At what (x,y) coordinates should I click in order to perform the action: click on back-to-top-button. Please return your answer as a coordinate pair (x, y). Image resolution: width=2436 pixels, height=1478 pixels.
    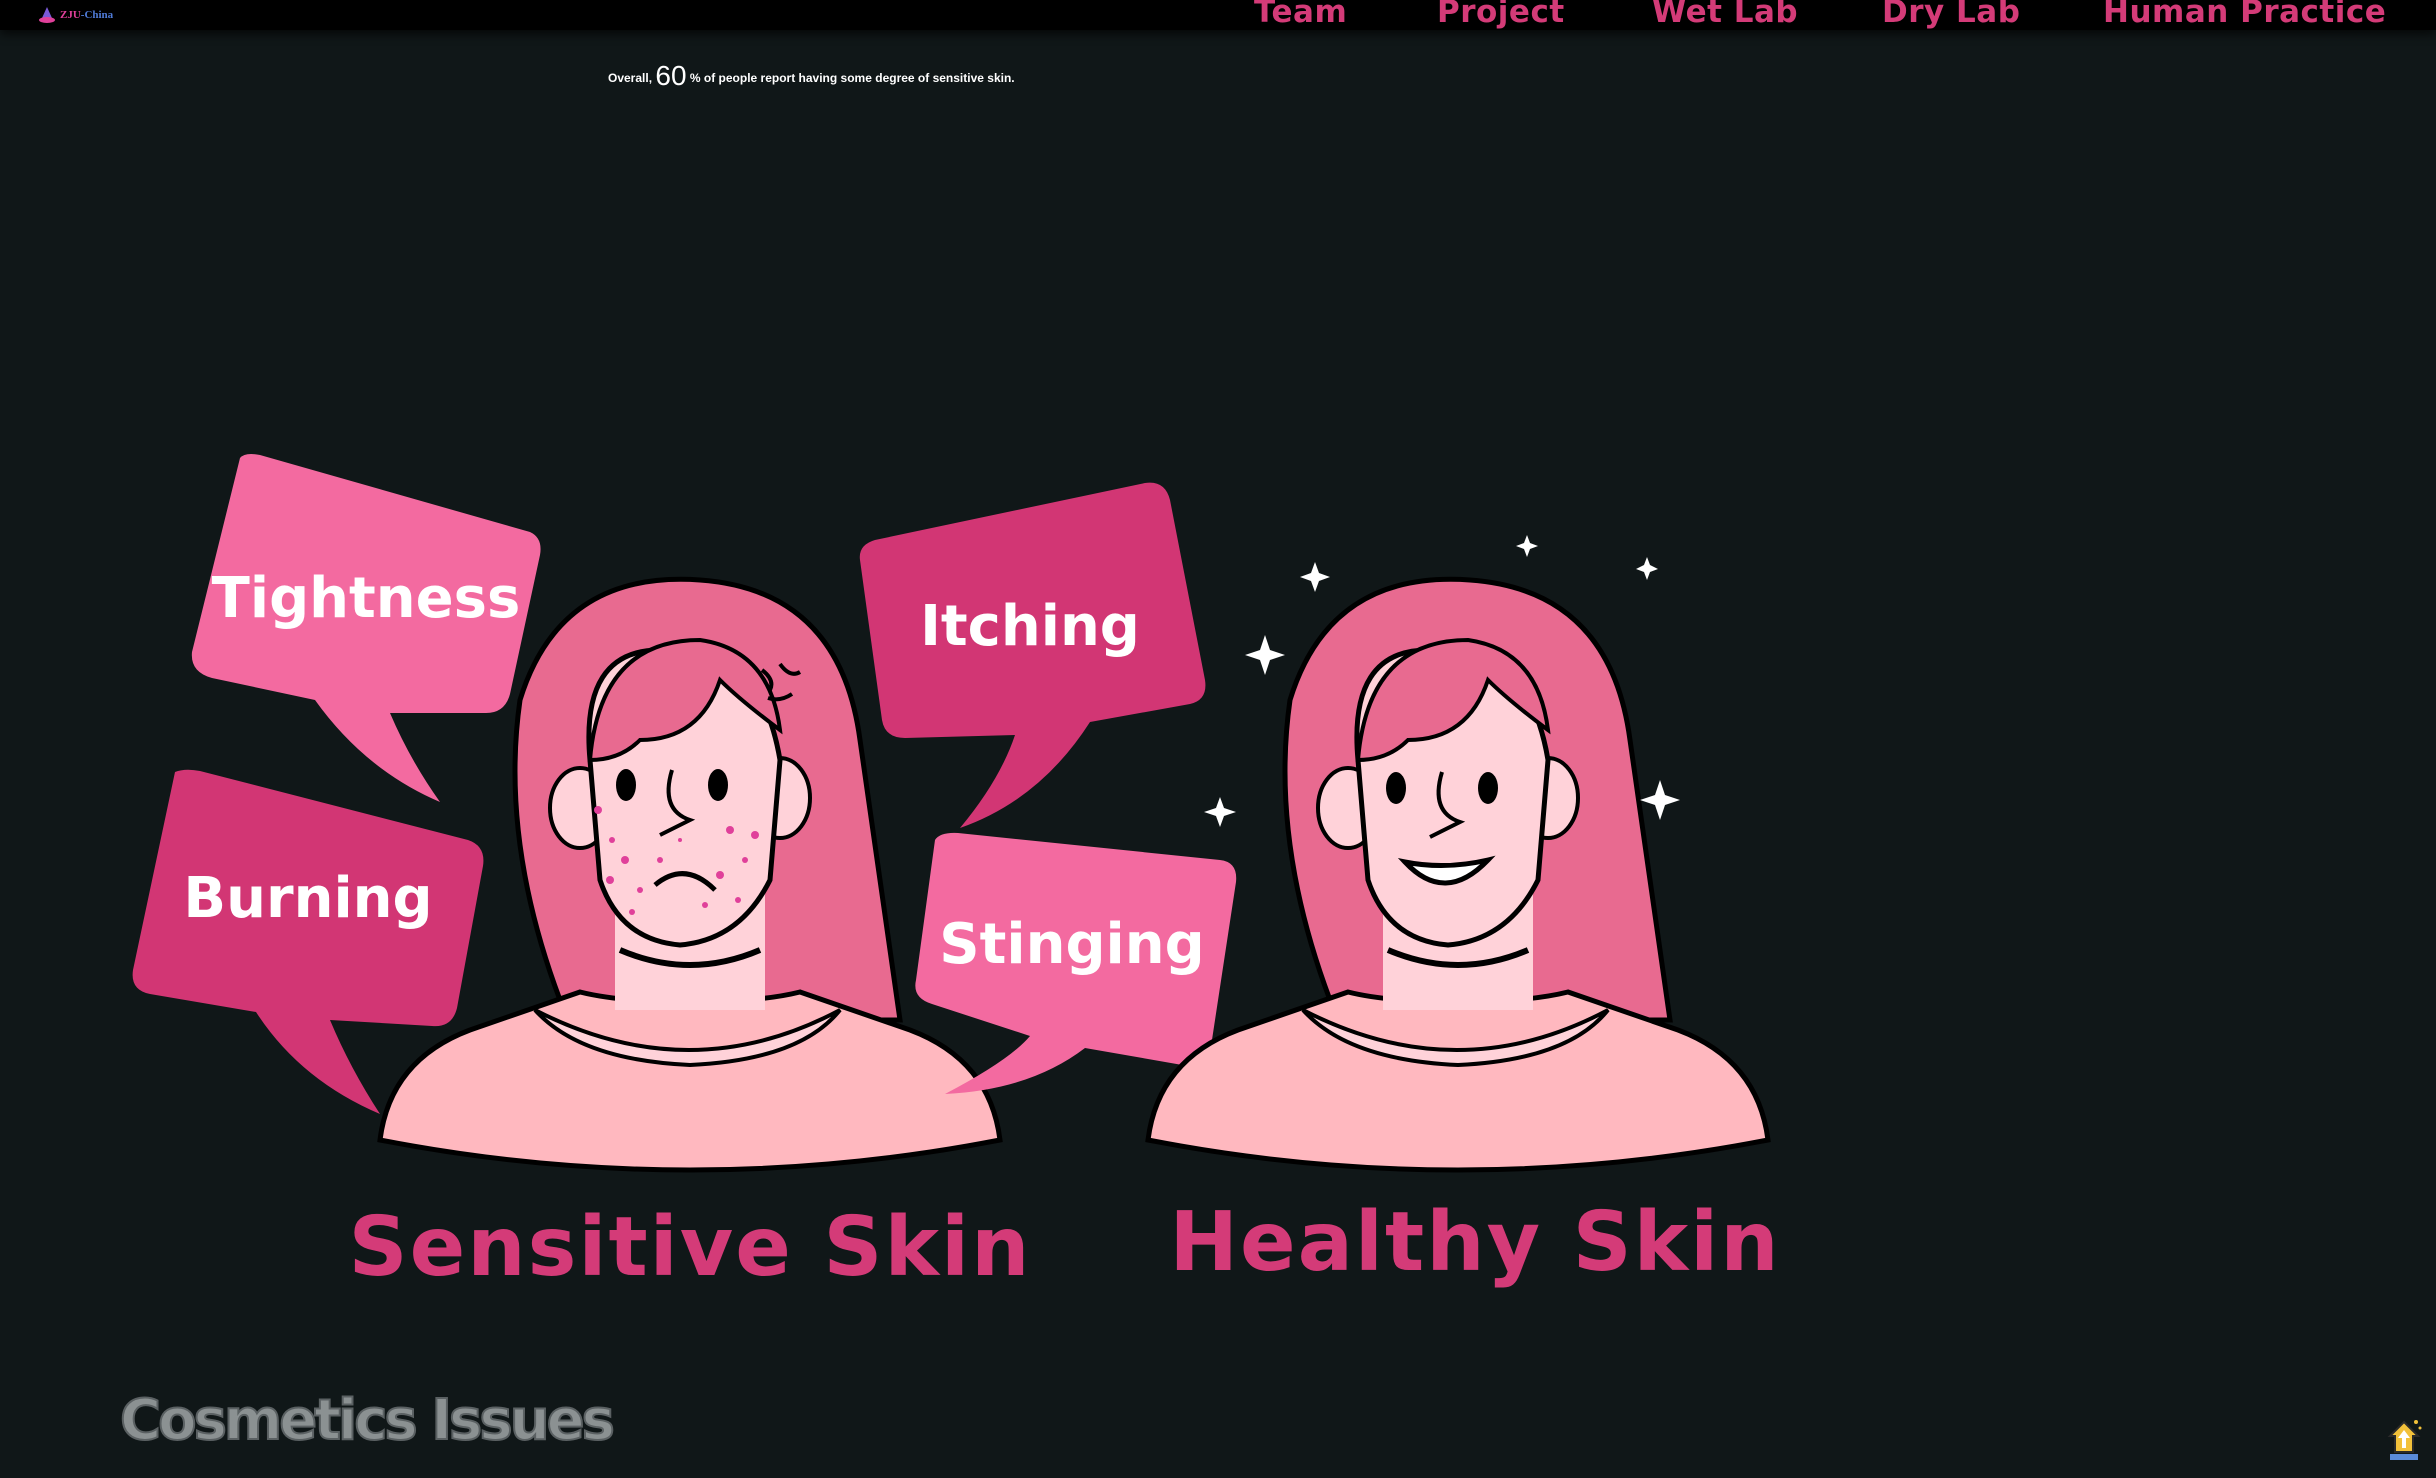
    Looking at the image, I should click on (2404, 1439).